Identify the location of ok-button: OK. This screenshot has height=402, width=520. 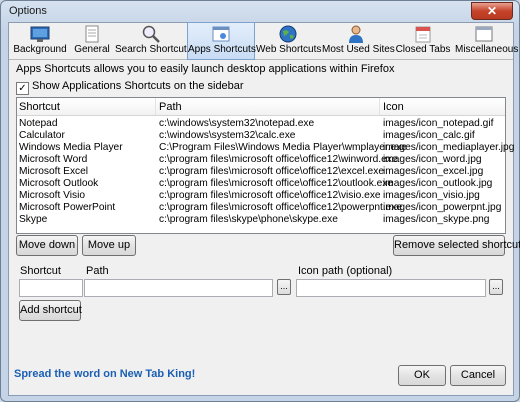
(422, 375).